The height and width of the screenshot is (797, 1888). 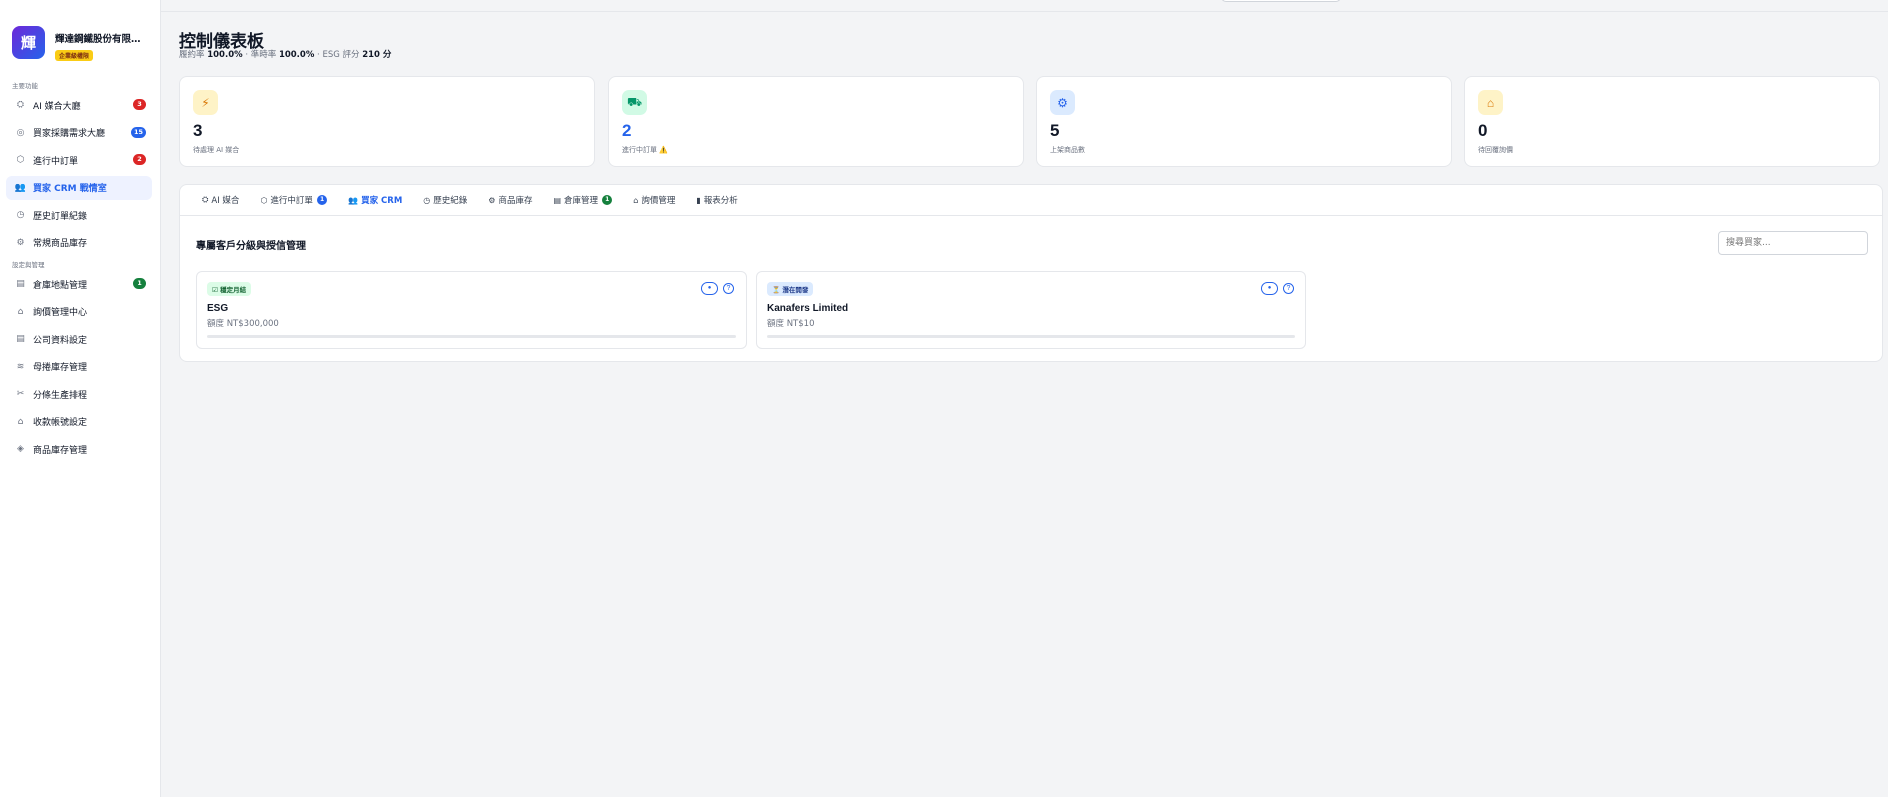 I want to click on doc-icon: ▤, so click(x=20, y=339).